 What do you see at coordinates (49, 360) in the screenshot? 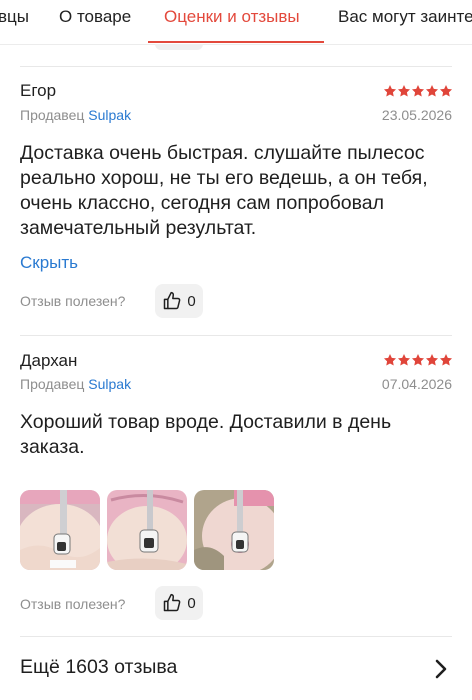
I see `review-author: Дархан` at bounding box center [49, 360].